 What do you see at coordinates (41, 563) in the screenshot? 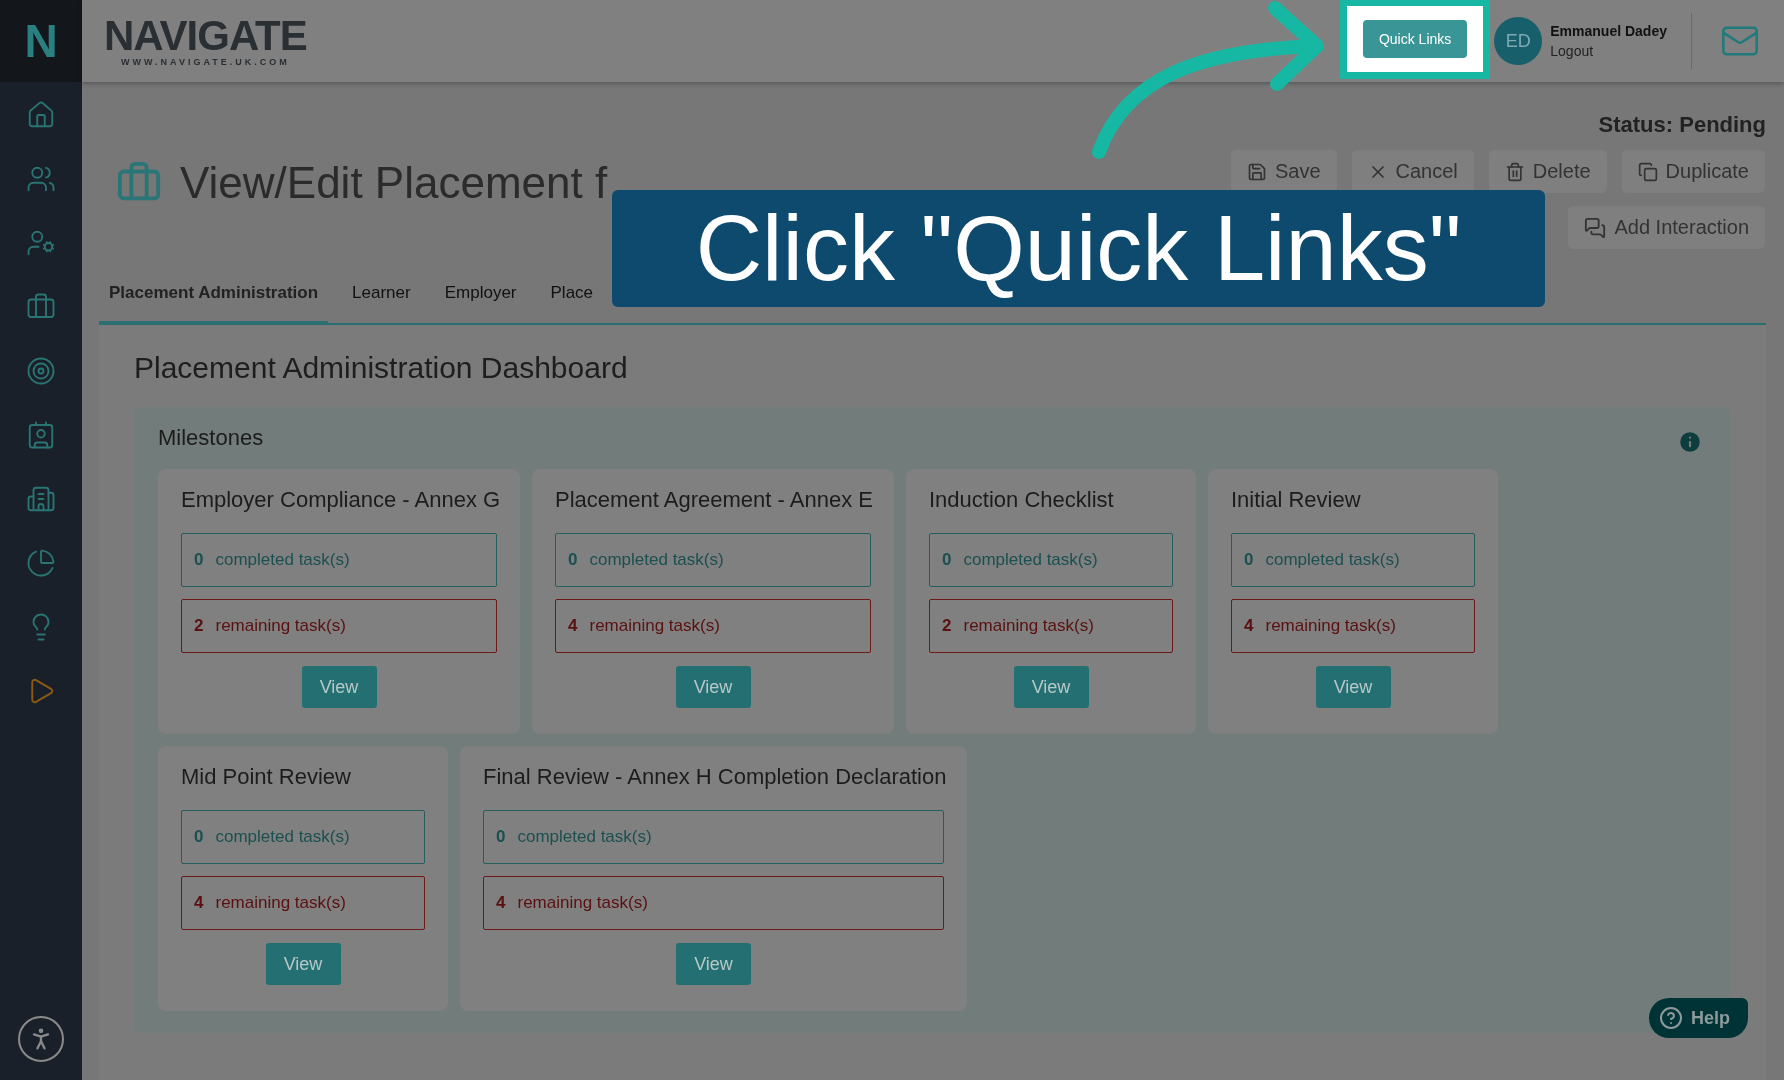
I see `pie-chart-icon` at bounding box center [41, 563].